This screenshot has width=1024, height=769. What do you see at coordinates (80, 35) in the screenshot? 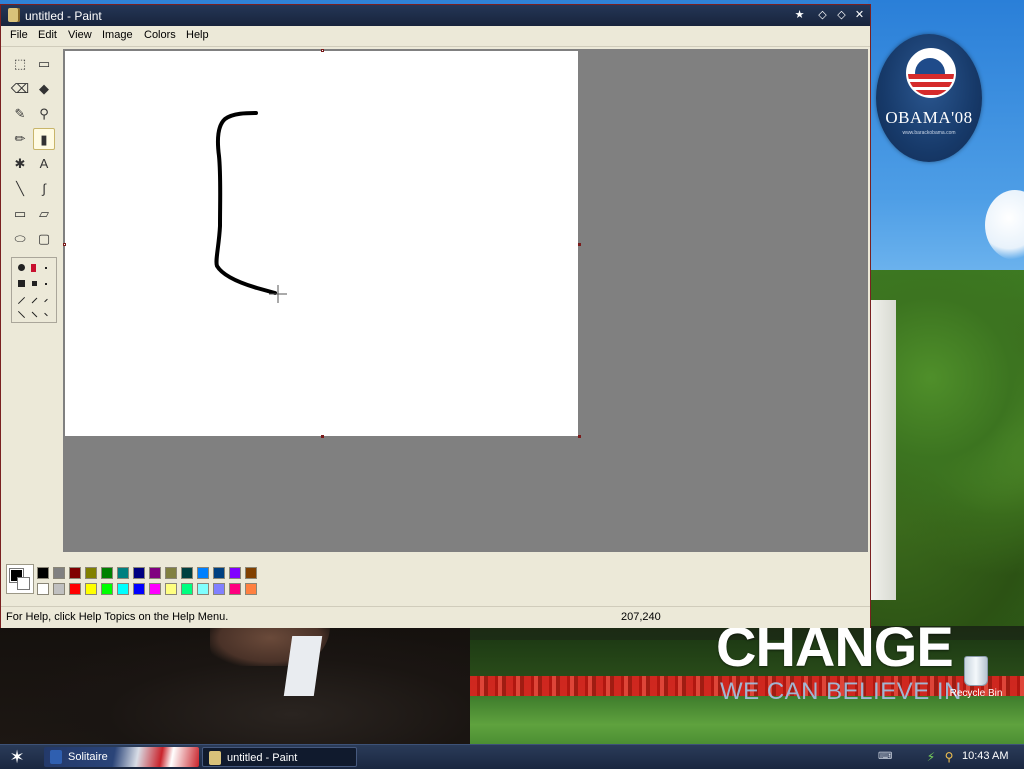
I see `menu-view: View` at bounding box center [80, 35].